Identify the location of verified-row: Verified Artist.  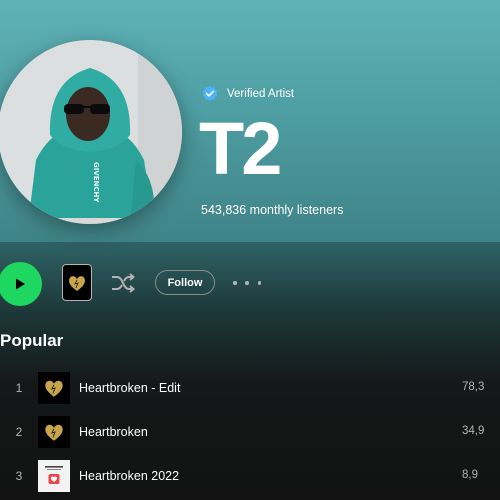
(247, 94).